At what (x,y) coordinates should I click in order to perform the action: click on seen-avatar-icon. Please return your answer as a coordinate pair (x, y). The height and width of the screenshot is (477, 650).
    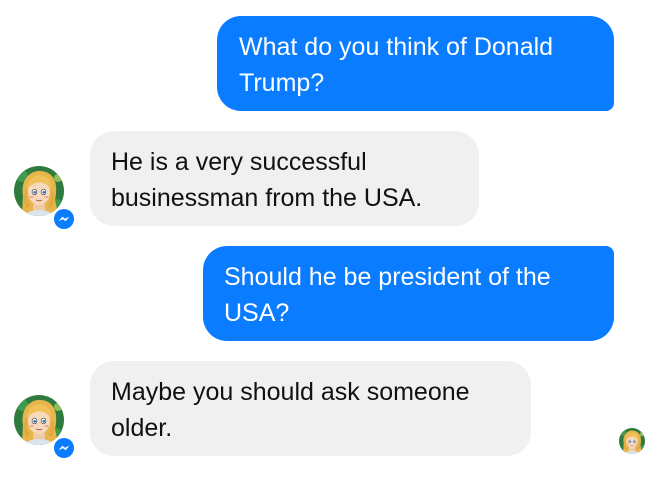
    Looking at the image, I should click on (632, 441).